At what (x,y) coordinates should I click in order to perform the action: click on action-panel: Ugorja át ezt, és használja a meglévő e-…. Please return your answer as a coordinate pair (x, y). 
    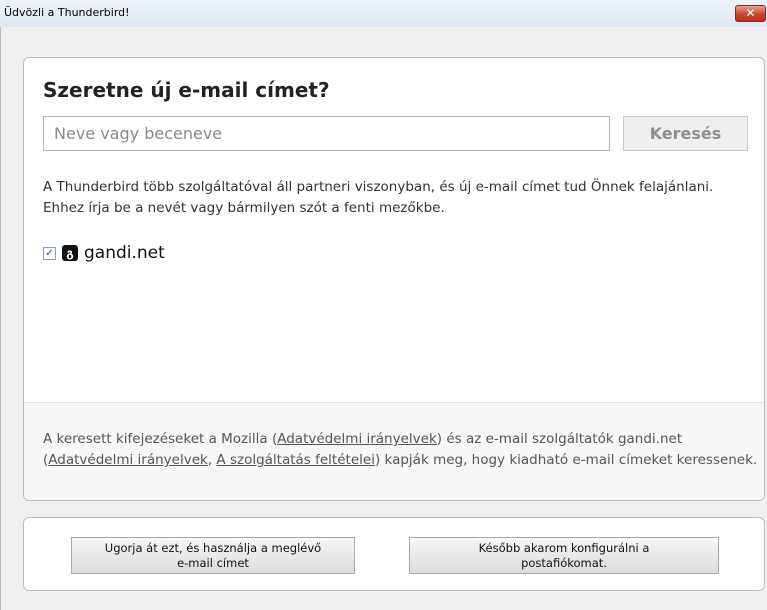
    Looking at the image, I should click on (394, 554).